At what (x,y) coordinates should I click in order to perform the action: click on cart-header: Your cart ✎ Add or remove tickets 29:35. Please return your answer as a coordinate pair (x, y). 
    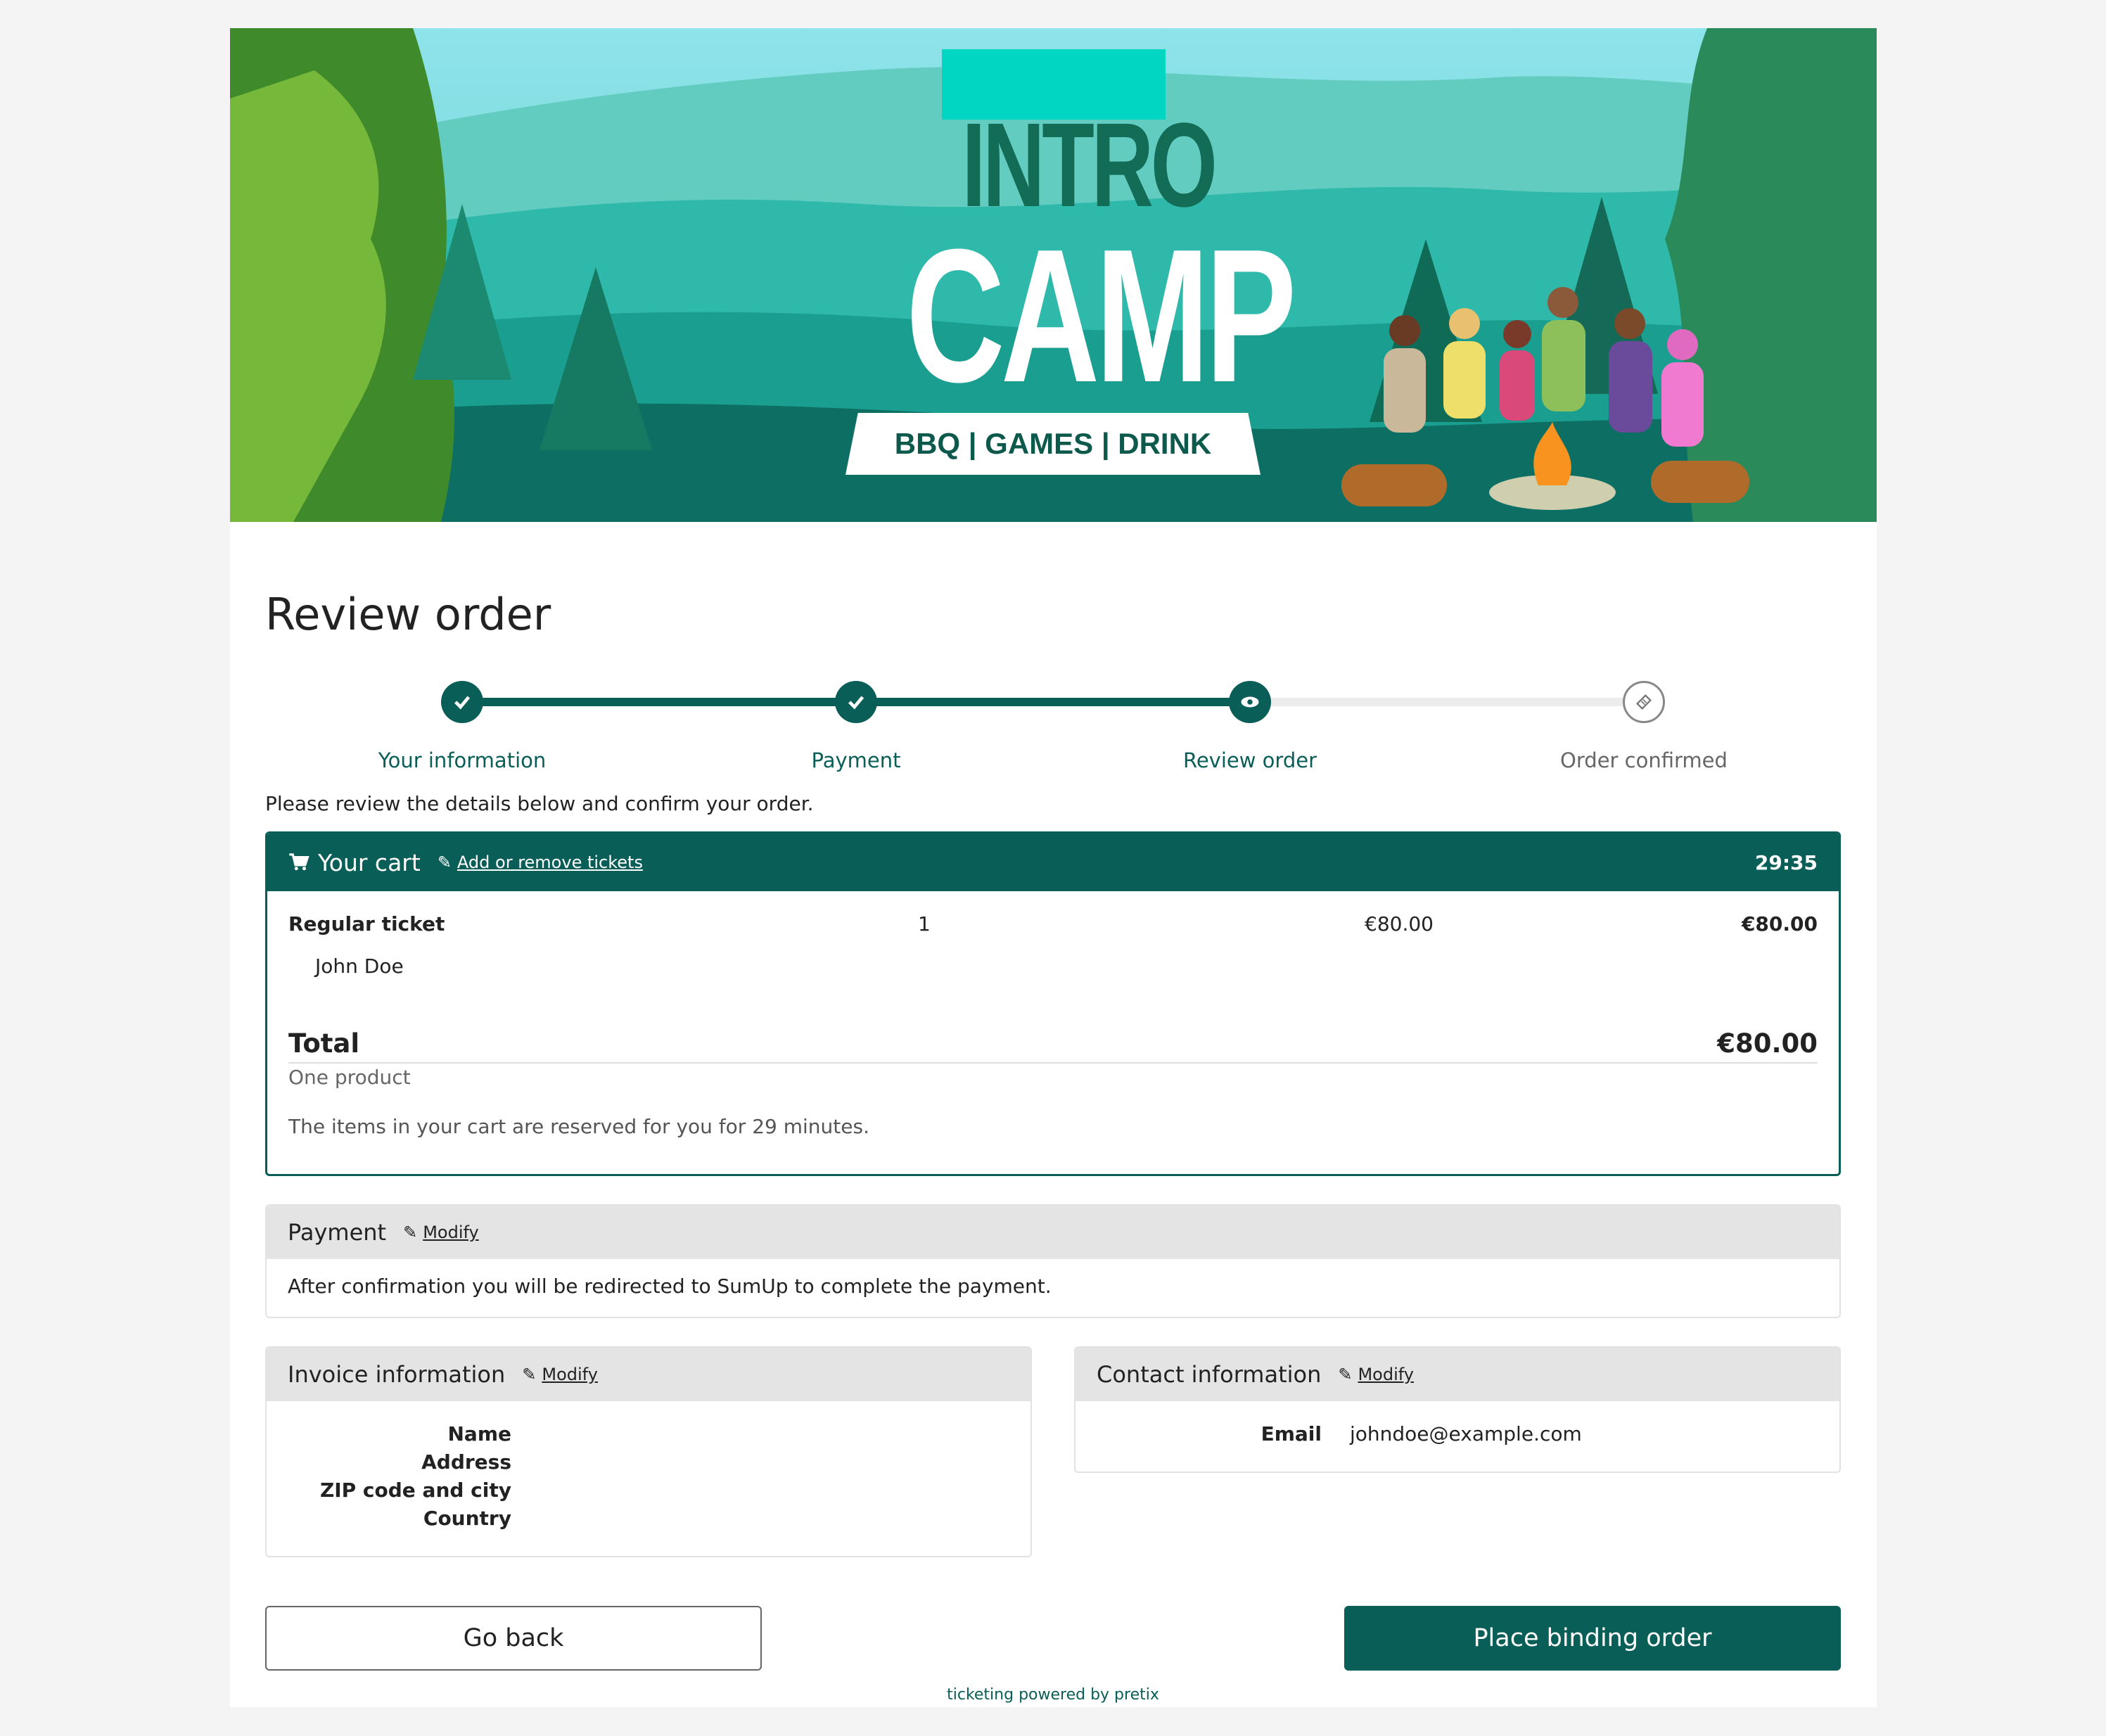
    Looking at the image, I should click on (1053, 862).